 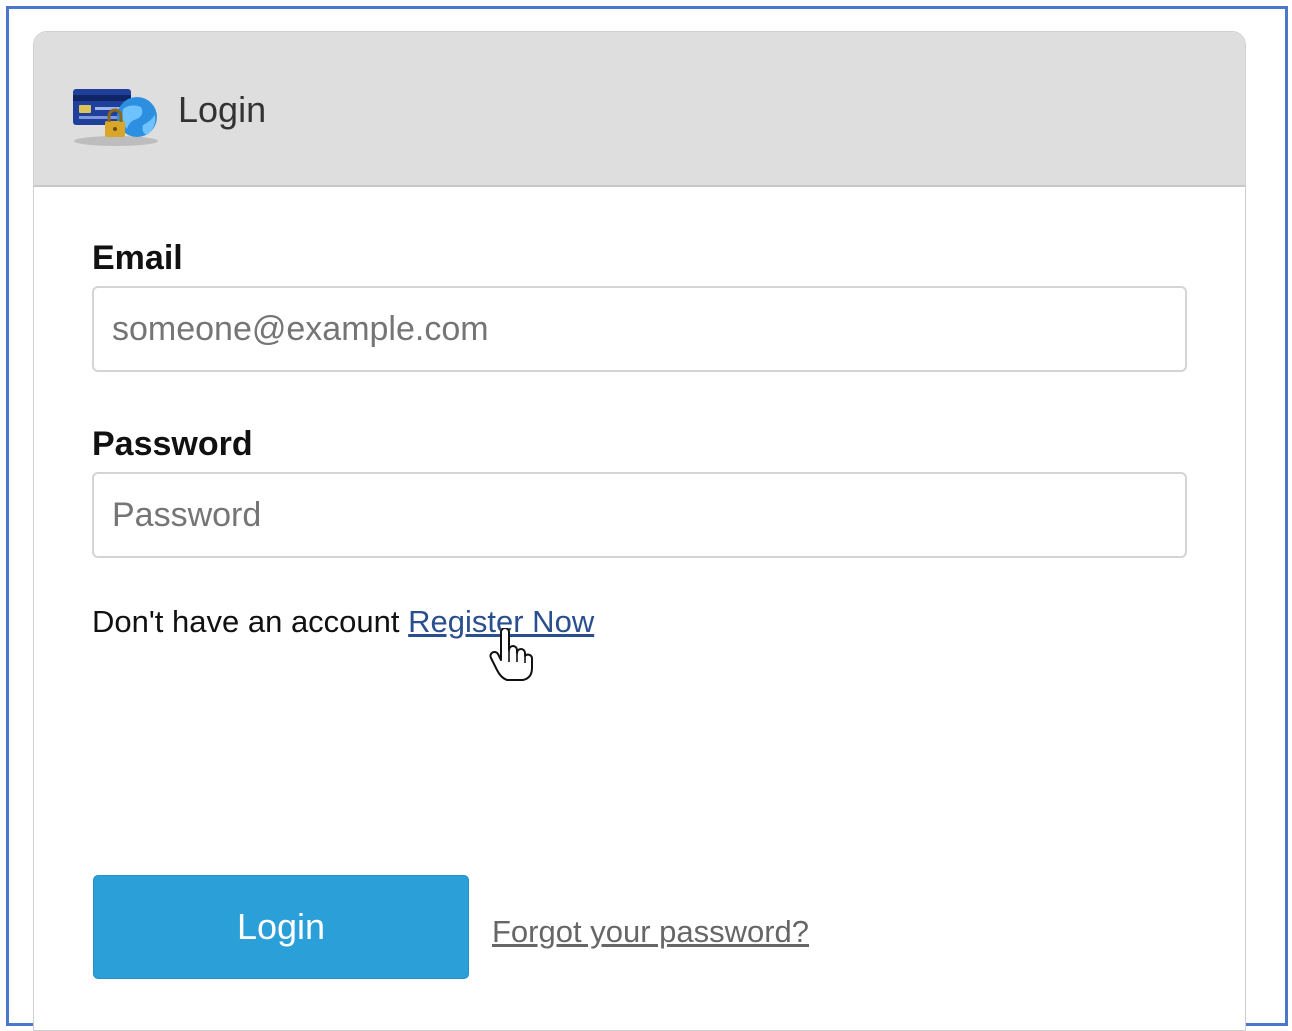 What do you see at coordinates (172, 444) in the screenshot?
I see `password-label: Password` at bounding box center [172, 444].